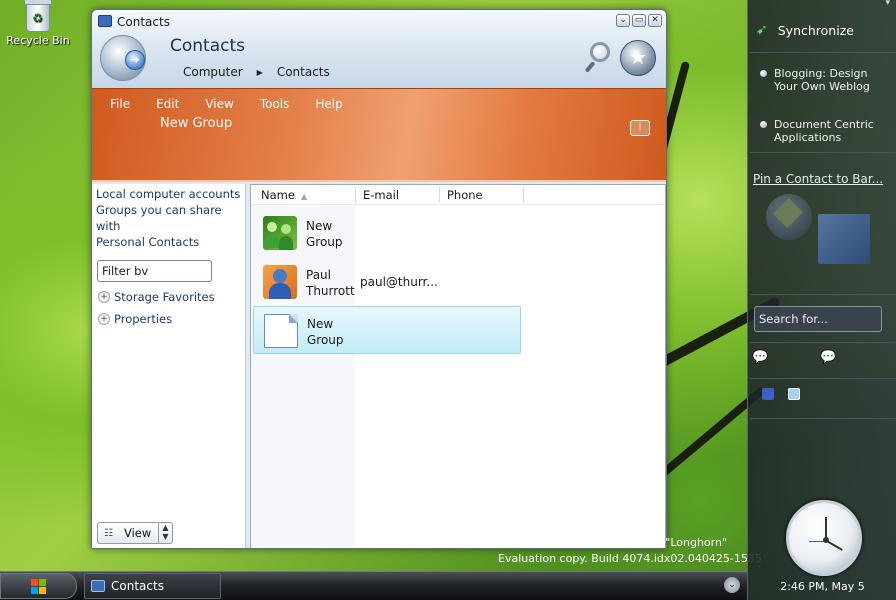 This screenshot has width=896, height=600. I want to click on info-icon: i, so click(640, 128).